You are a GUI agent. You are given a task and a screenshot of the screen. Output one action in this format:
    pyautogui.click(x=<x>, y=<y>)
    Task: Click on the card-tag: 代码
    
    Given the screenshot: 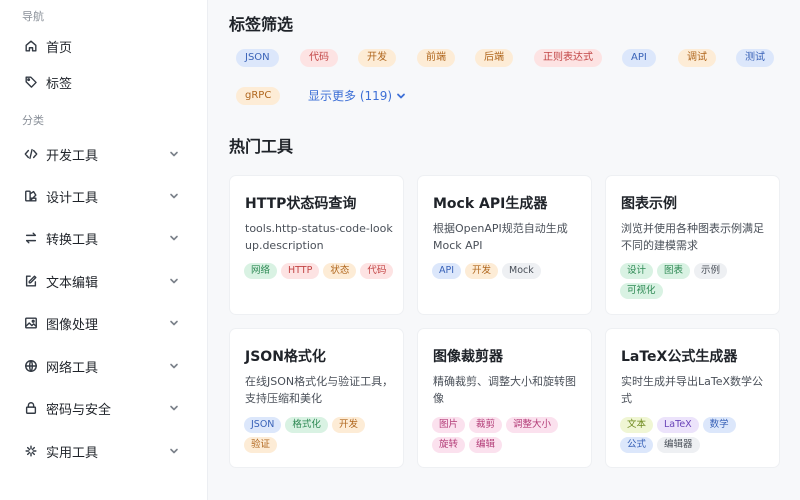 What is the action you would take?
    pyautogui.click(x=377, y=271)
    